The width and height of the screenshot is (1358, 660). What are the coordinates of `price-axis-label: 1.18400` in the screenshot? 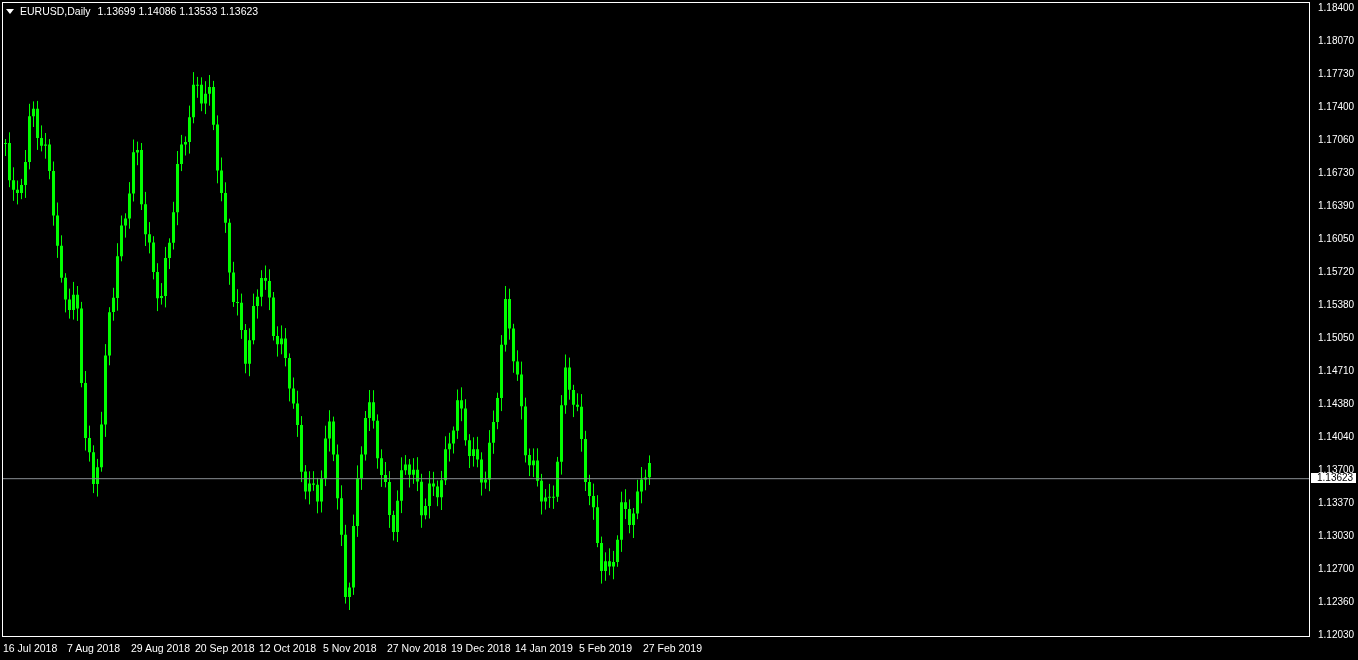 It's located at (1336, 8).